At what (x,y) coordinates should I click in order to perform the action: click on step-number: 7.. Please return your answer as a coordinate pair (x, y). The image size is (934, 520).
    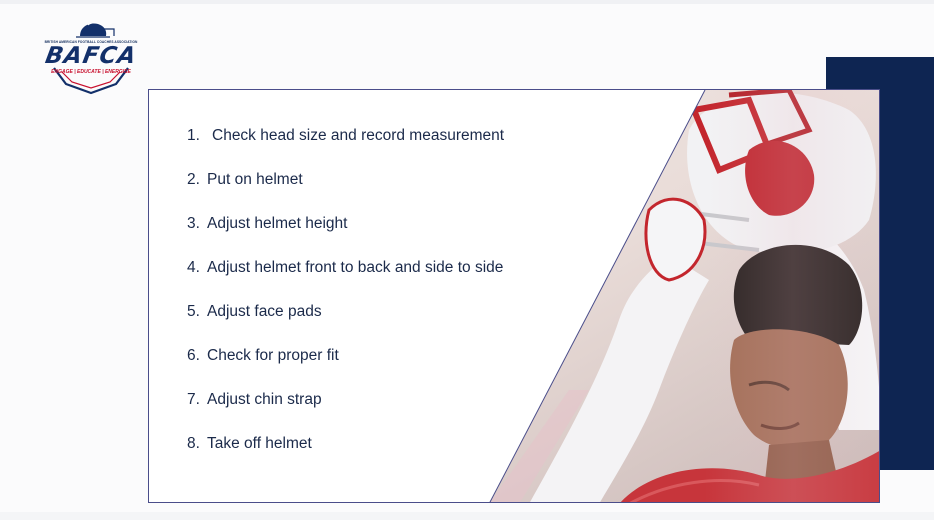
    Looking at the image, I should click on (193, 399).